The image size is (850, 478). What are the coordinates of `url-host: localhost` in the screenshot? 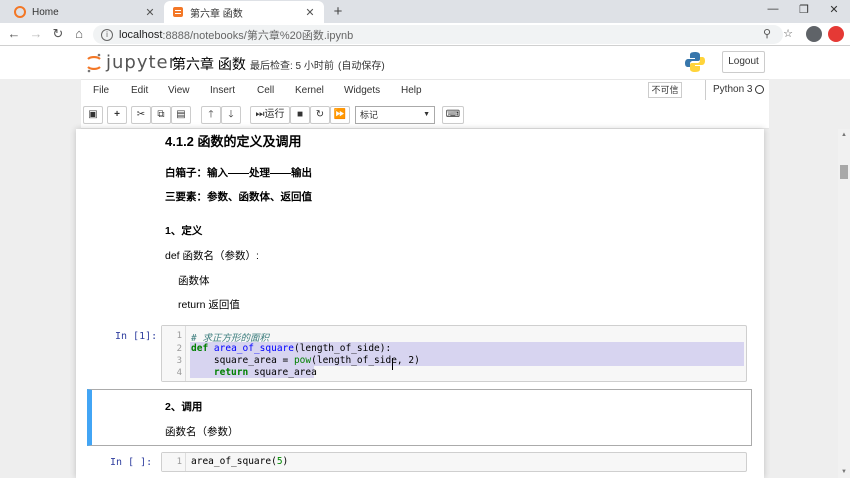 It's located at (141, 34).